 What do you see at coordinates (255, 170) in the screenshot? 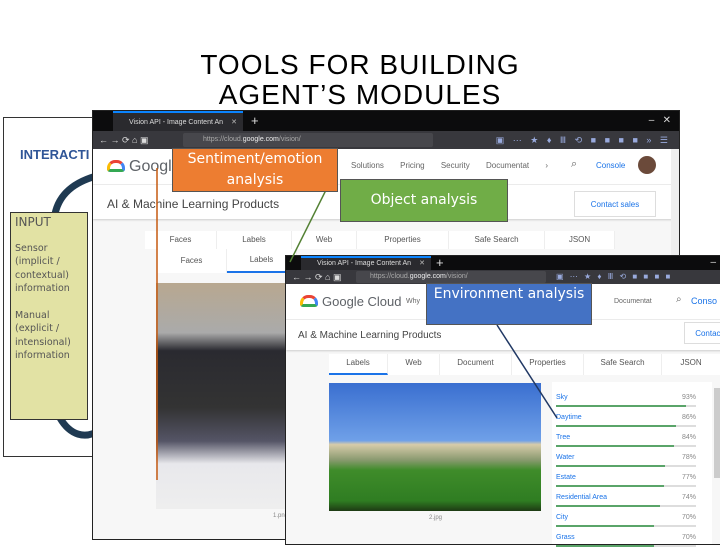
I see `sentiment-callout: Sentiment/emotion analysis` at bounding box center [255, 170].